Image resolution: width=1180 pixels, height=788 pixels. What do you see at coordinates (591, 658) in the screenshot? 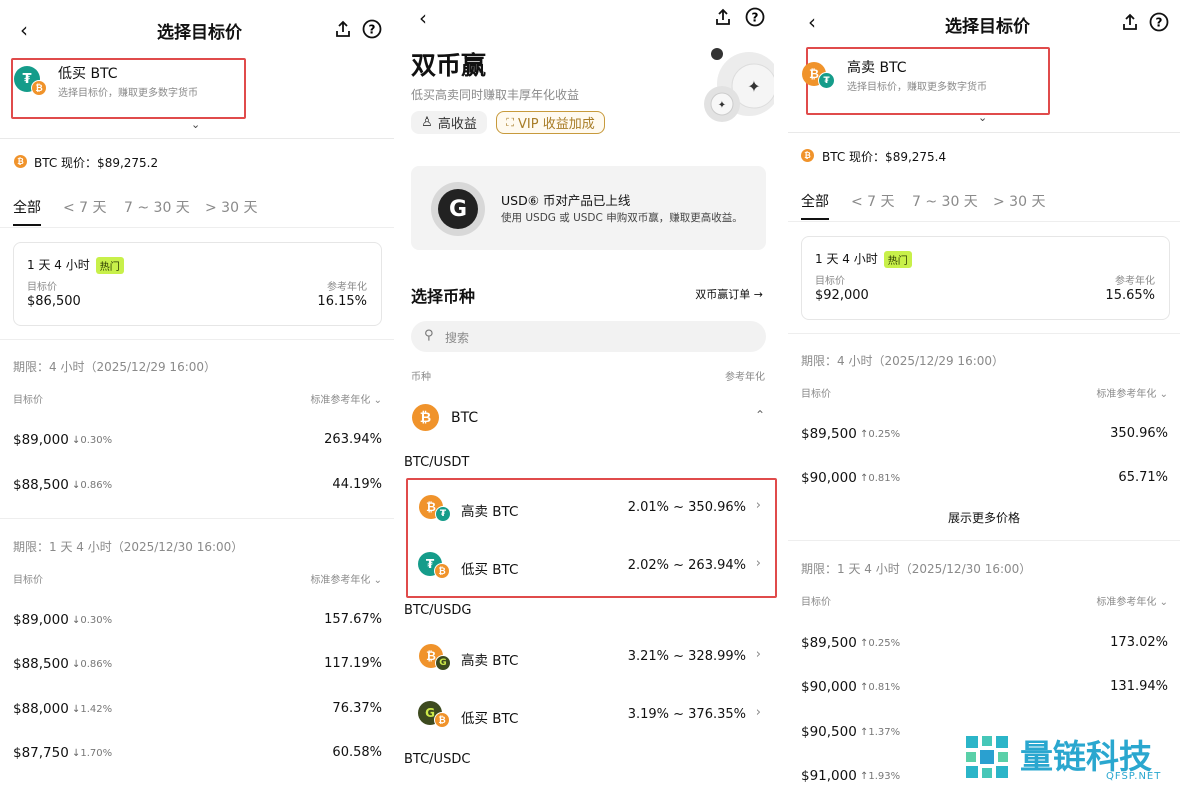
I see `product-row-sell-high: ₿ G 高卖 BTC 3.21% ~ 328.99% ›` at bounding box center [591, 658].